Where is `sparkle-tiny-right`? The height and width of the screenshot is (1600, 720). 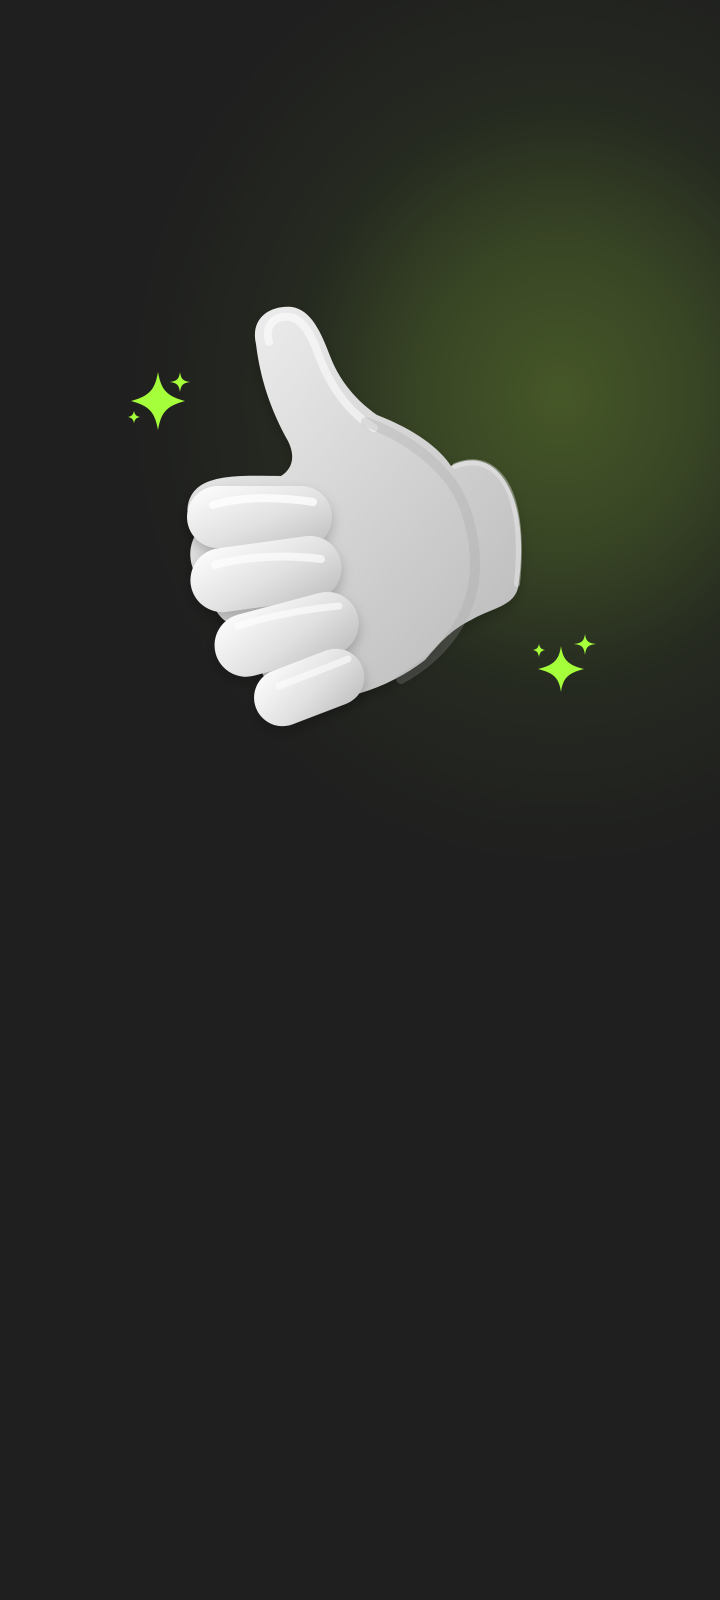
sparkle-tiny-right is located at coordinates (539, 650).